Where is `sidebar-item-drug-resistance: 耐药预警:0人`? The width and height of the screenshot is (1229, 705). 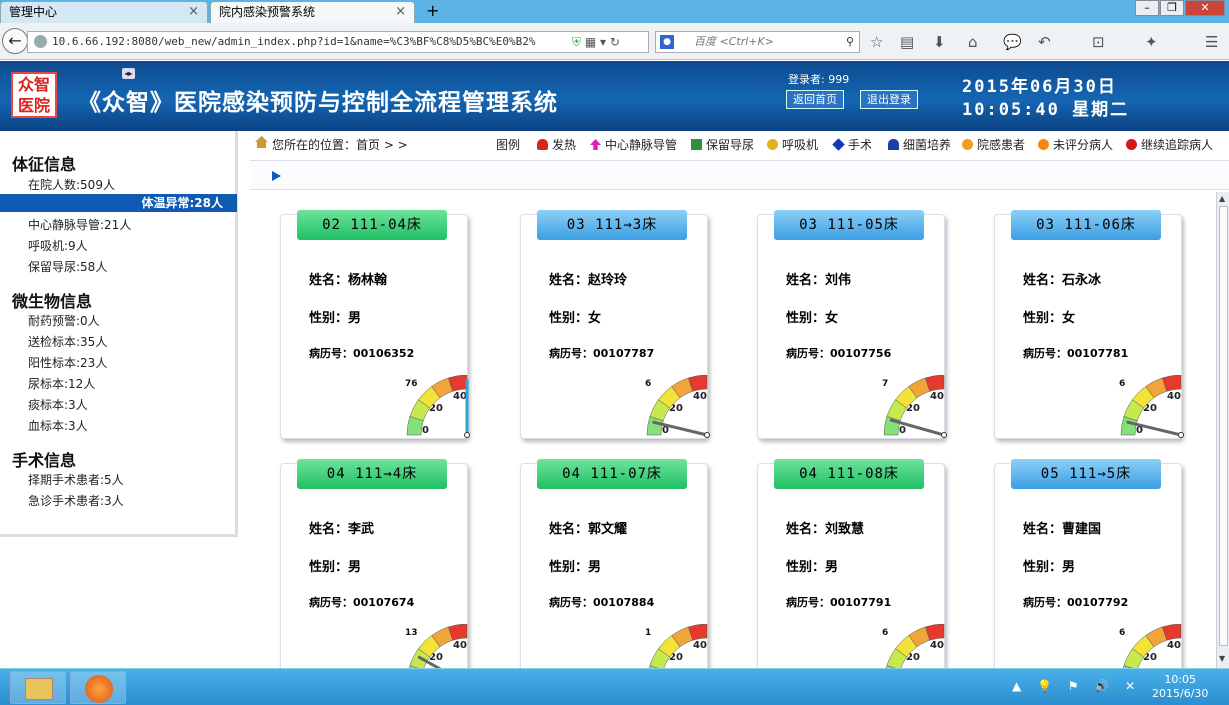
sidebar-item-drug-resistance: 耐药预警:0人 is located at coordinates (64, 320).